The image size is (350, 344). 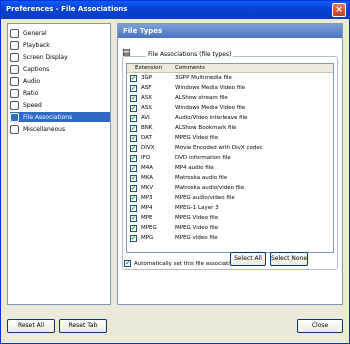 What do you see at coordinates (230, 178) in the screenshot?
I see `list-item: ✔ MKA Matroska audio file` at bounding box center [230, 178].